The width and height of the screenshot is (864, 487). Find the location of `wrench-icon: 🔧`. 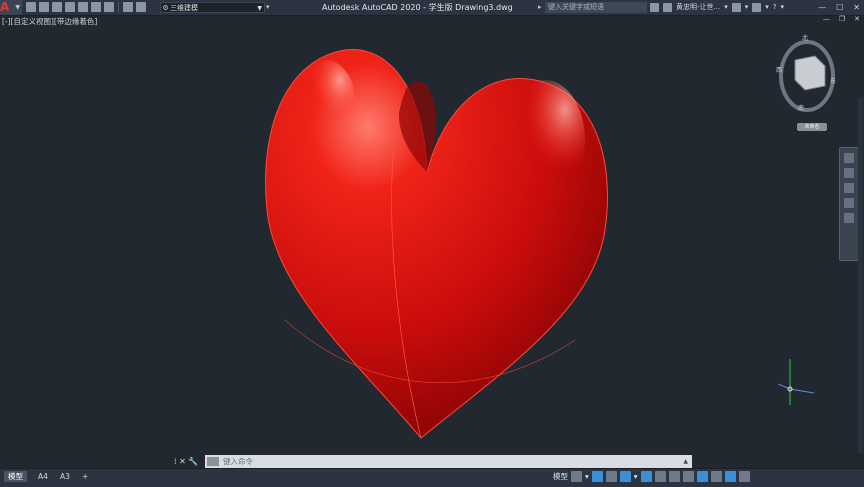

wrench-icon: 🔧 is located at coordinates (193, 461).